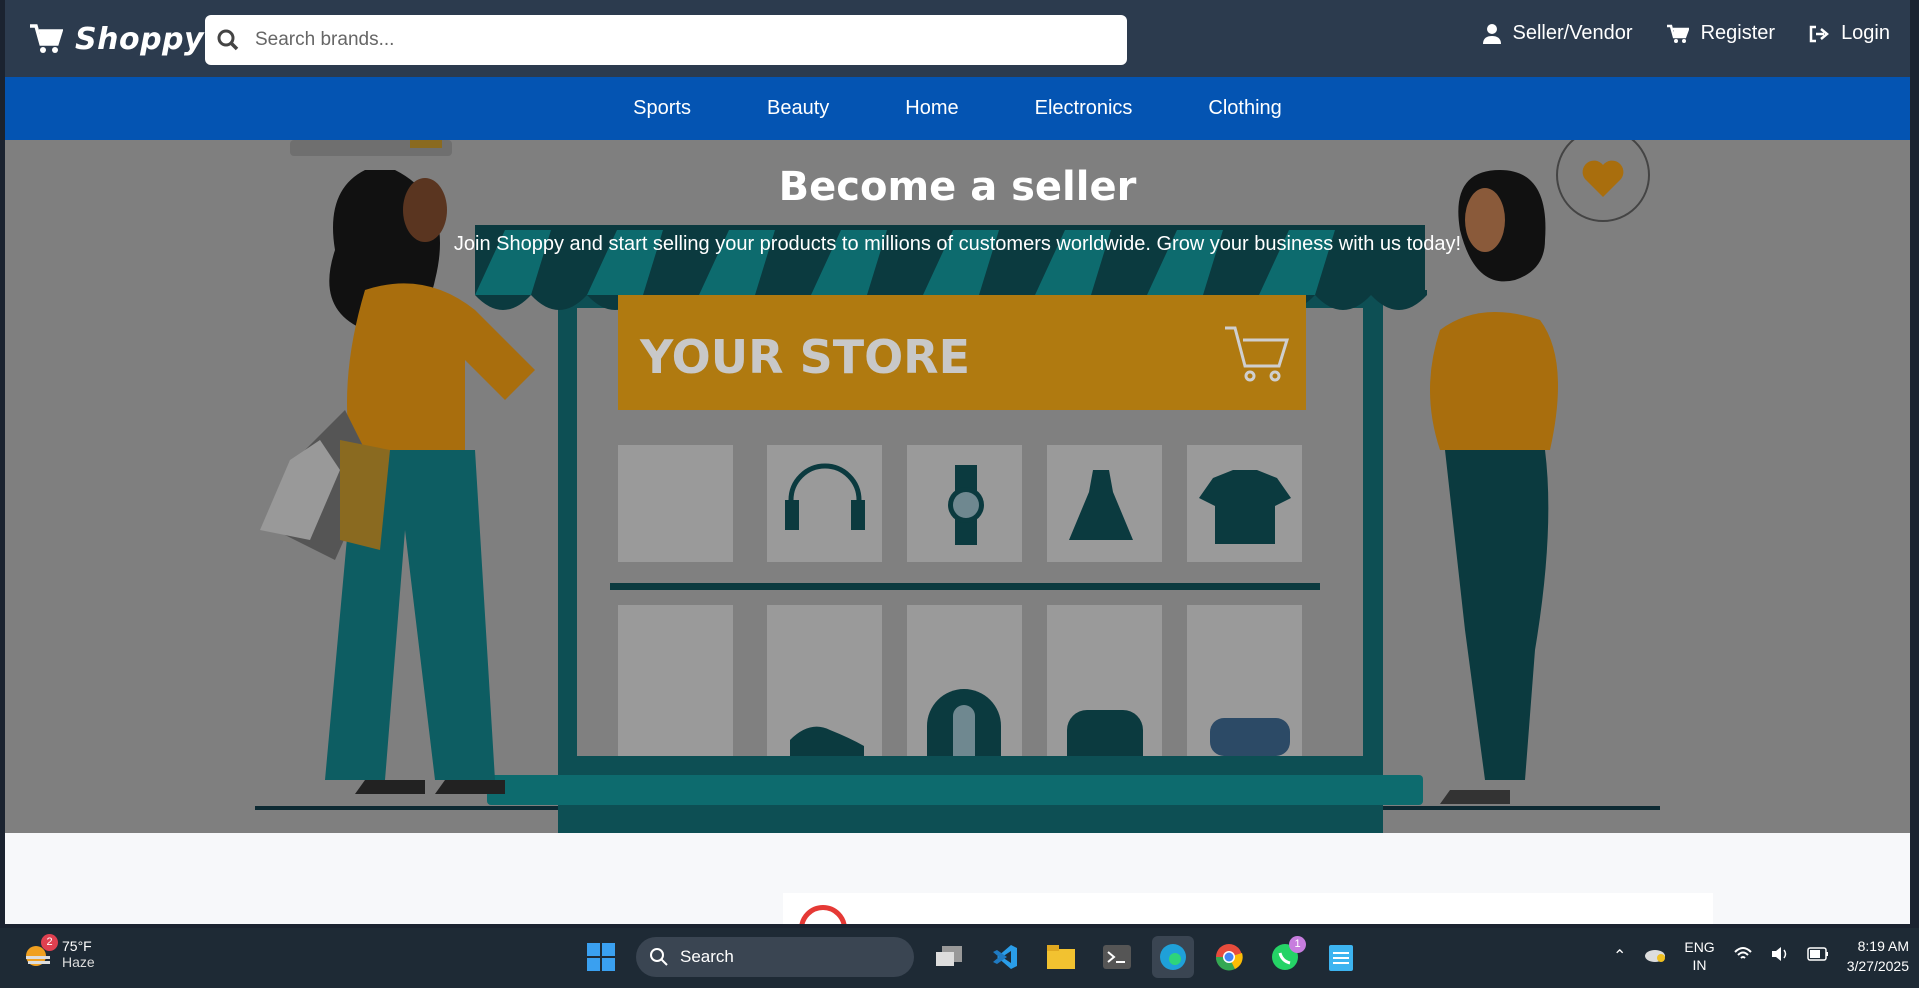 The height and width of the screenshot is (988, 1919). What do you see at coordinates (957, 187) in the screenshot?
I see `hero-title: Become a seller` at bounding box center [957, 187].